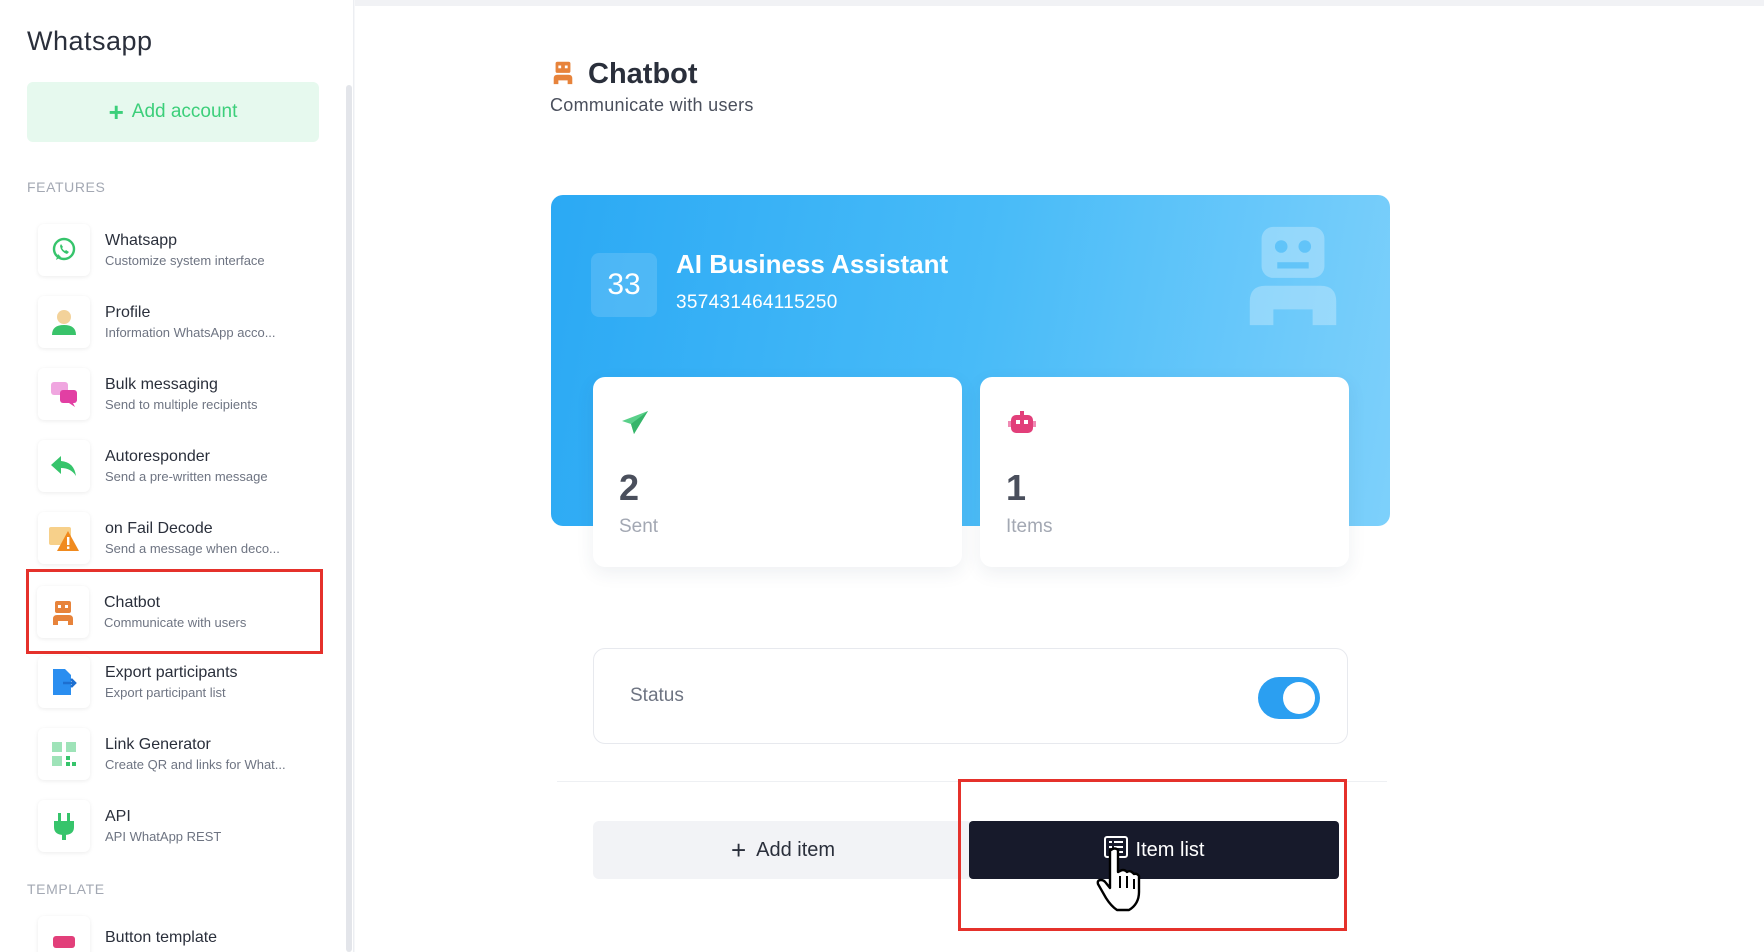 The width and height of the screenshot is (1764, 952). What do you see at coordinates (175, 622) in the screenshot?
I see `sidebar-item-desc: Communicate with users` at bounding box center [175, 622].